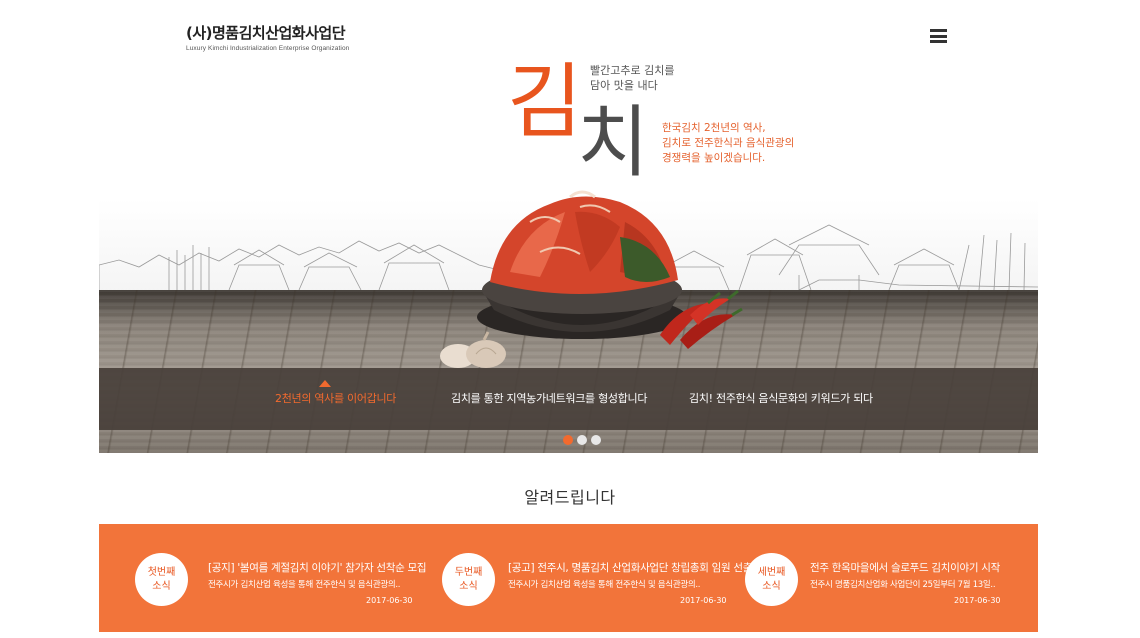 The image size is (1140, 638). What do you see at coordinates (613, 143) in the screenshot?
I see `hero-big-char-chi: 치` at bounding box center [613, 143].